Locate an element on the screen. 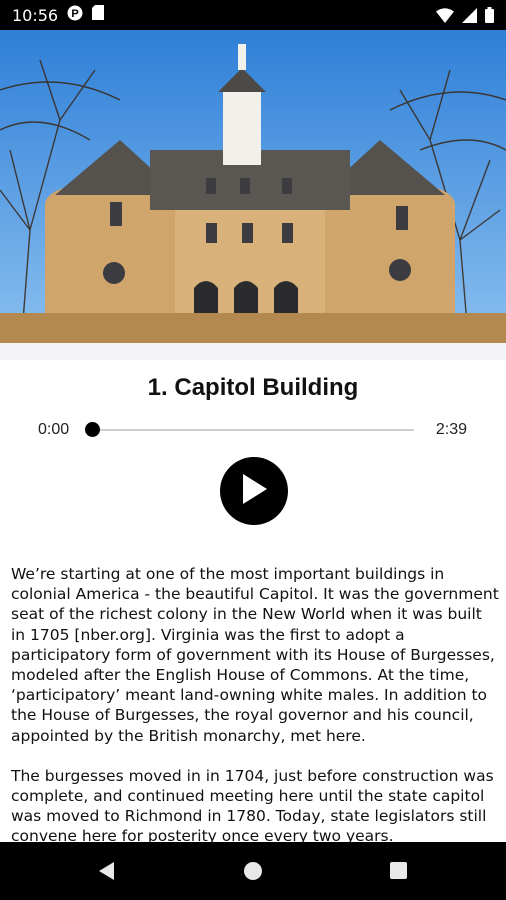  seek-bar-track is located at coordinates (253, 430).